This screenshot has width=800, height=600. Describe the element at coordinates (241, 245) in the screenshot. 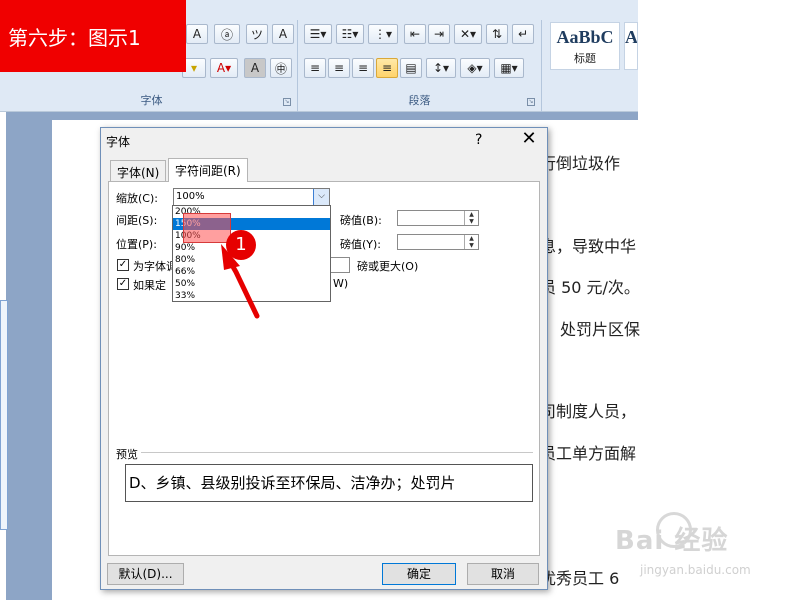

I see `step-number-badge: 1` at that location.